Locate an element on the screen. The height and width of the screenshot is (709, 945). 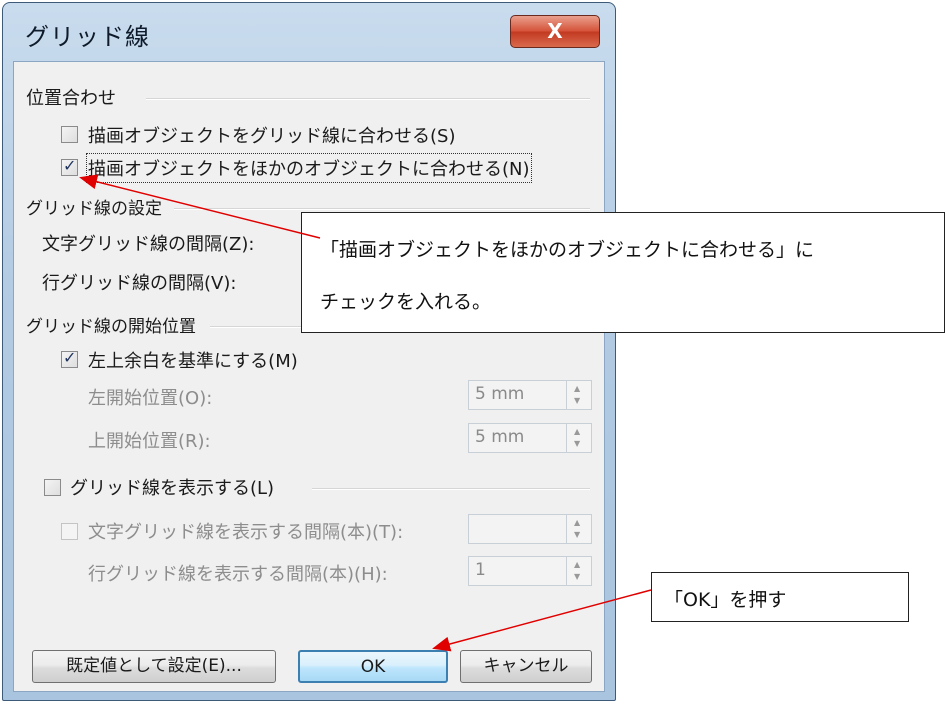
arrow-to-ok-button is located at coordinates (542, 620).